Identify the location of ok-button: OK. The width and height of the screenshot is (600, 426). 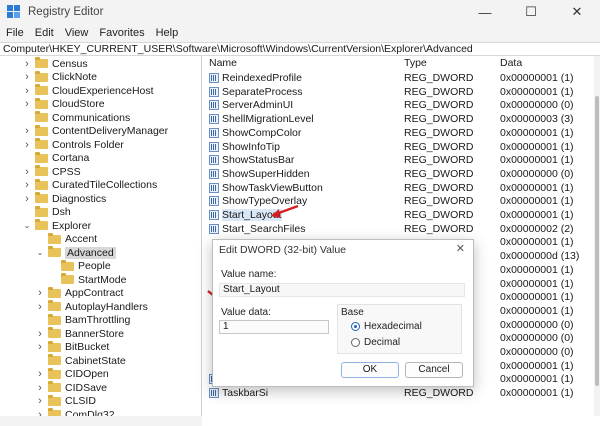
(370, 370).